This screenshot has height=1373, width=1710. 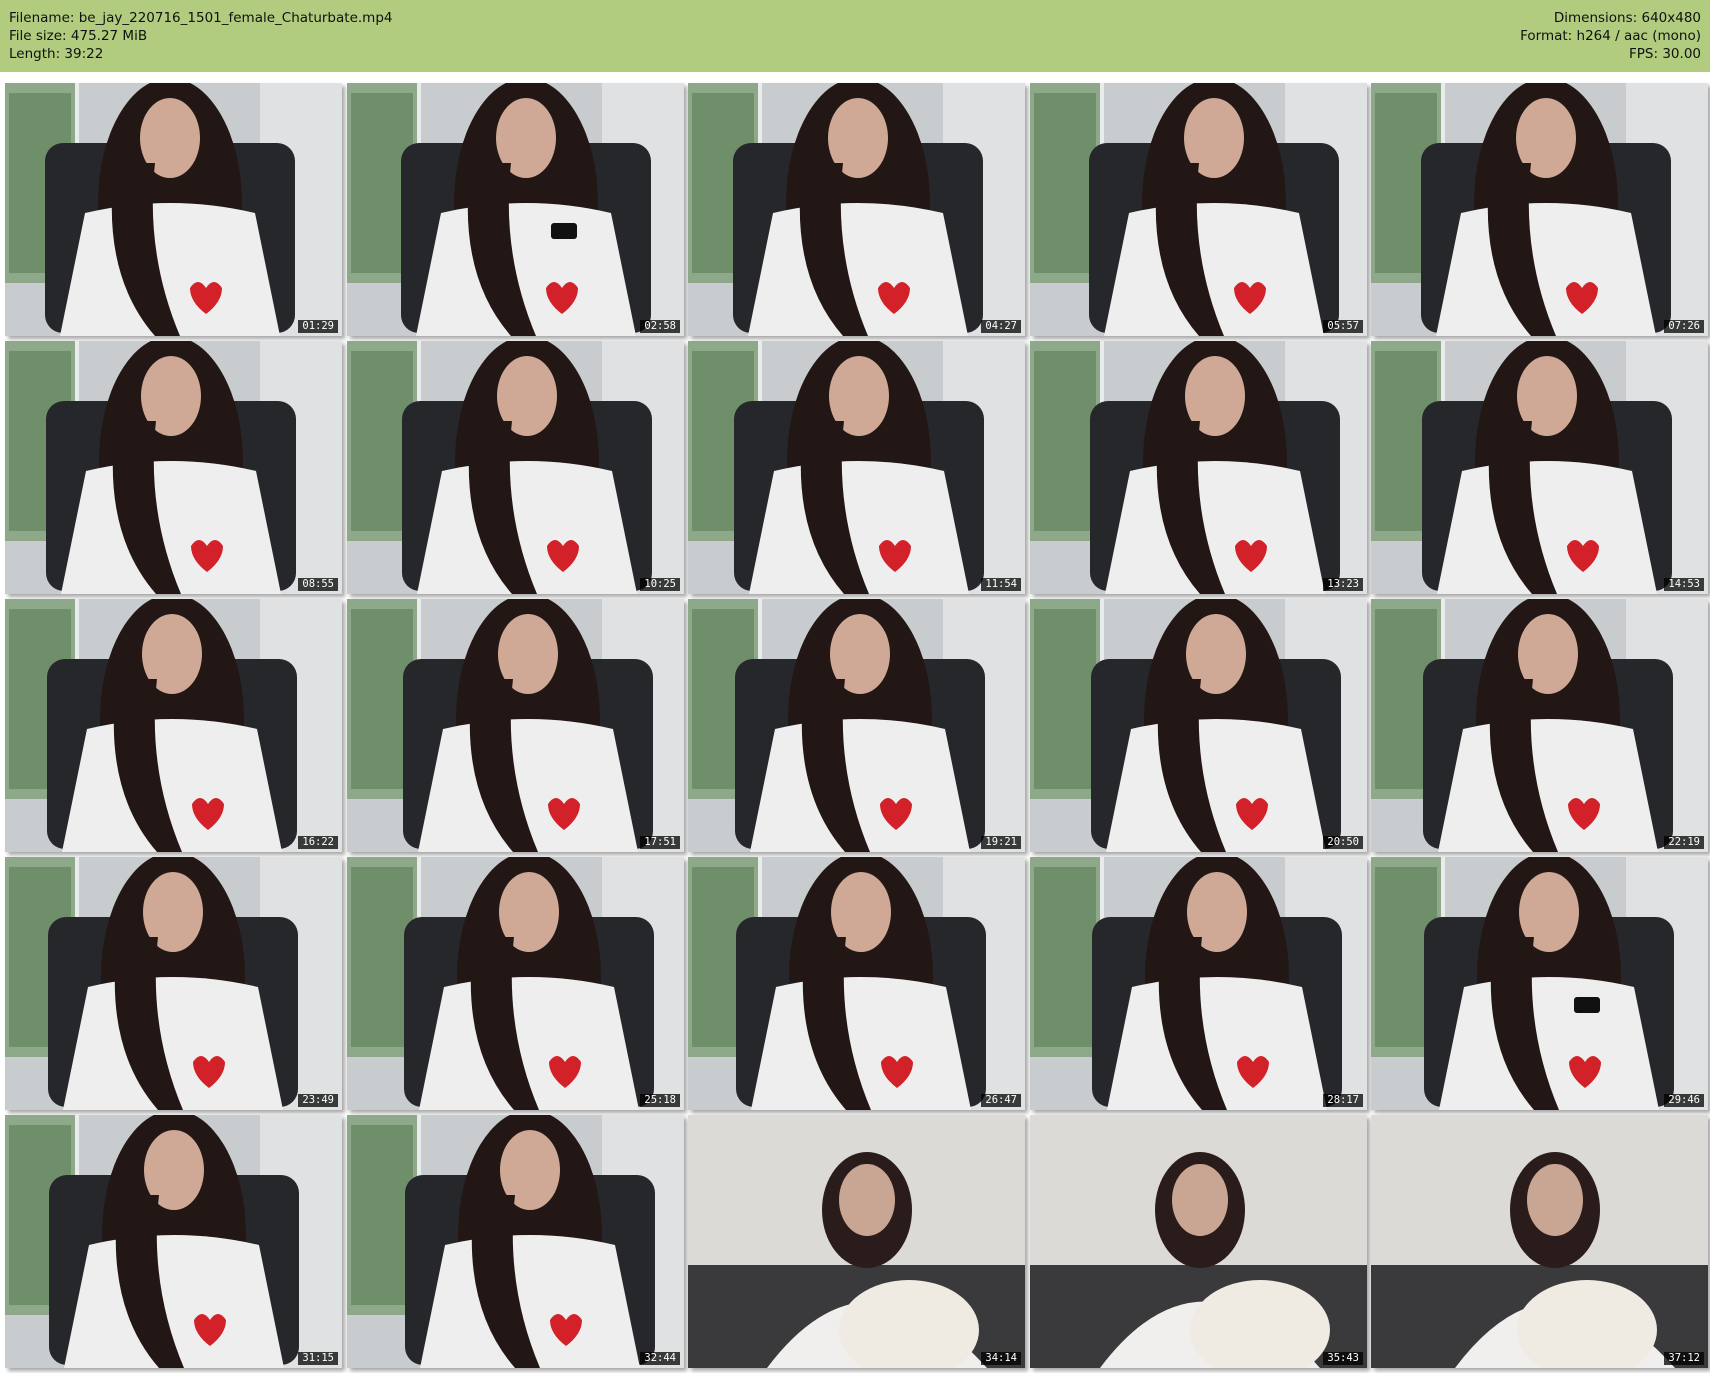 What do you see at coordinates (318, 1358) in the screenshot?
I see `thumbnail-timestamp: 31:15` at bounding box center [318, 1358].